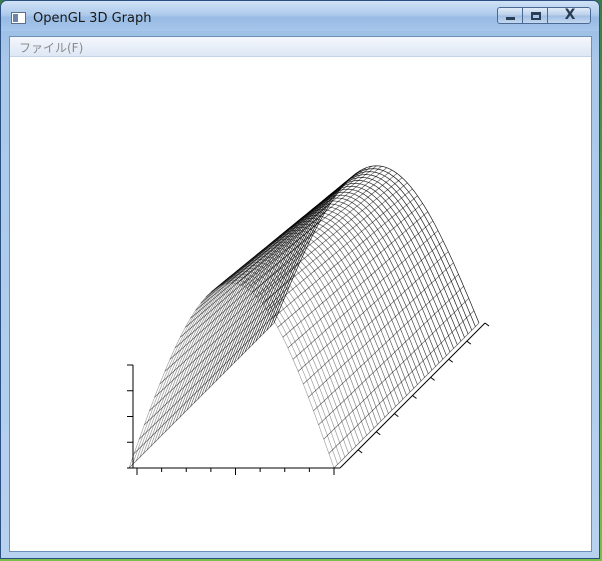 The image size is (602, 561). I want to click on menu-file: ファイル(F), so click(51, 47).